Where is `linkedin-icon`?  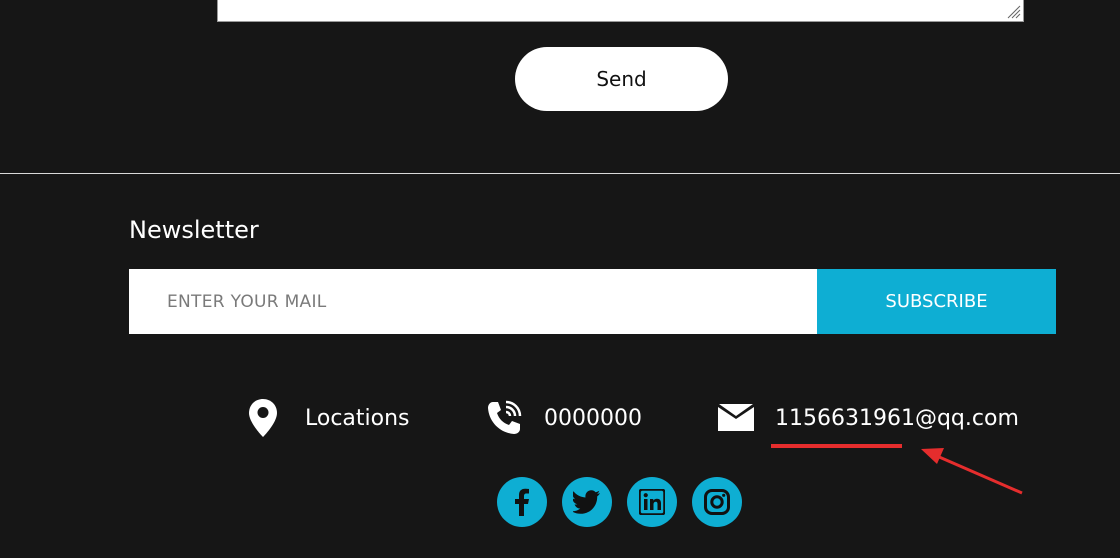 linkedin-icon is located at coordinates (652, 502).